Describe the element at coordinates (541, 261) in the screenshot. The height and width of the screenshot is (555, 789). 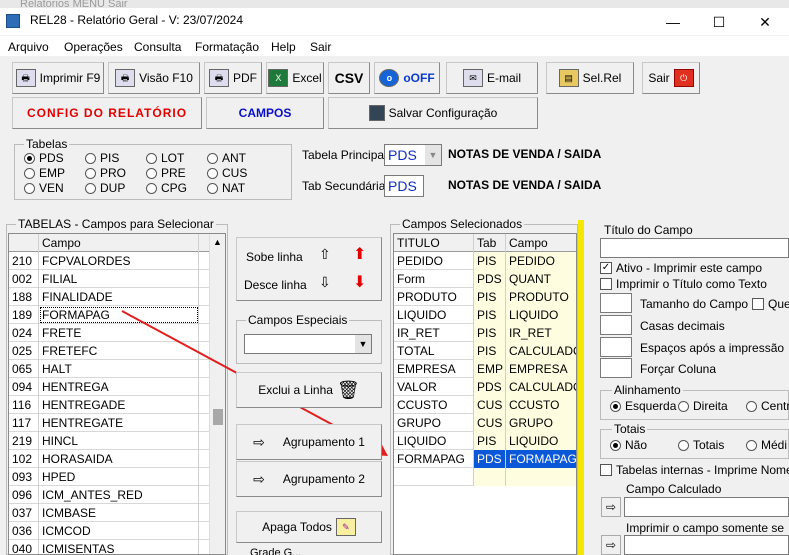
I see `selected-campo: PEDIDO` at that location.